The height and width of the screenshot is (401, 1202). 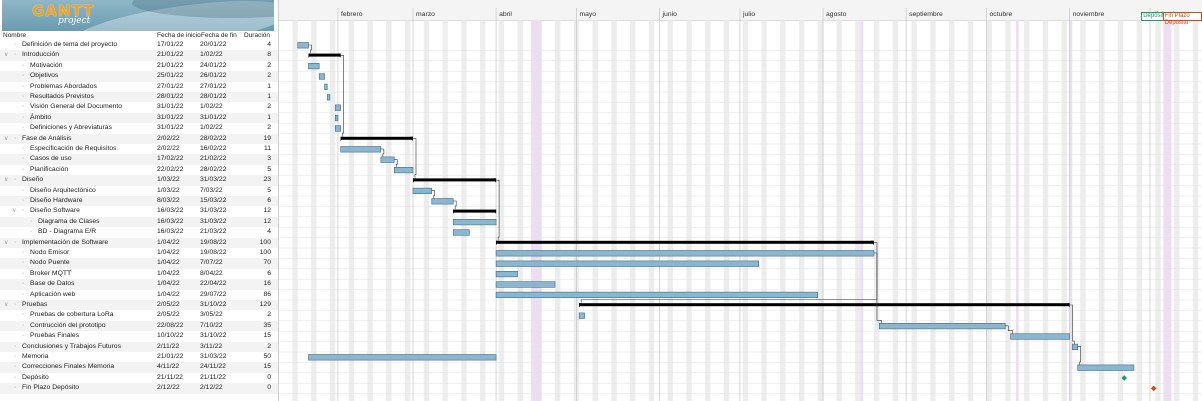 What do you see at coordinates (139, 87) in the screenshot?
I see `task-row: ◦ Problemas Abordados 27/01/22 27/01/22 1` at bounding box center [139, 87].